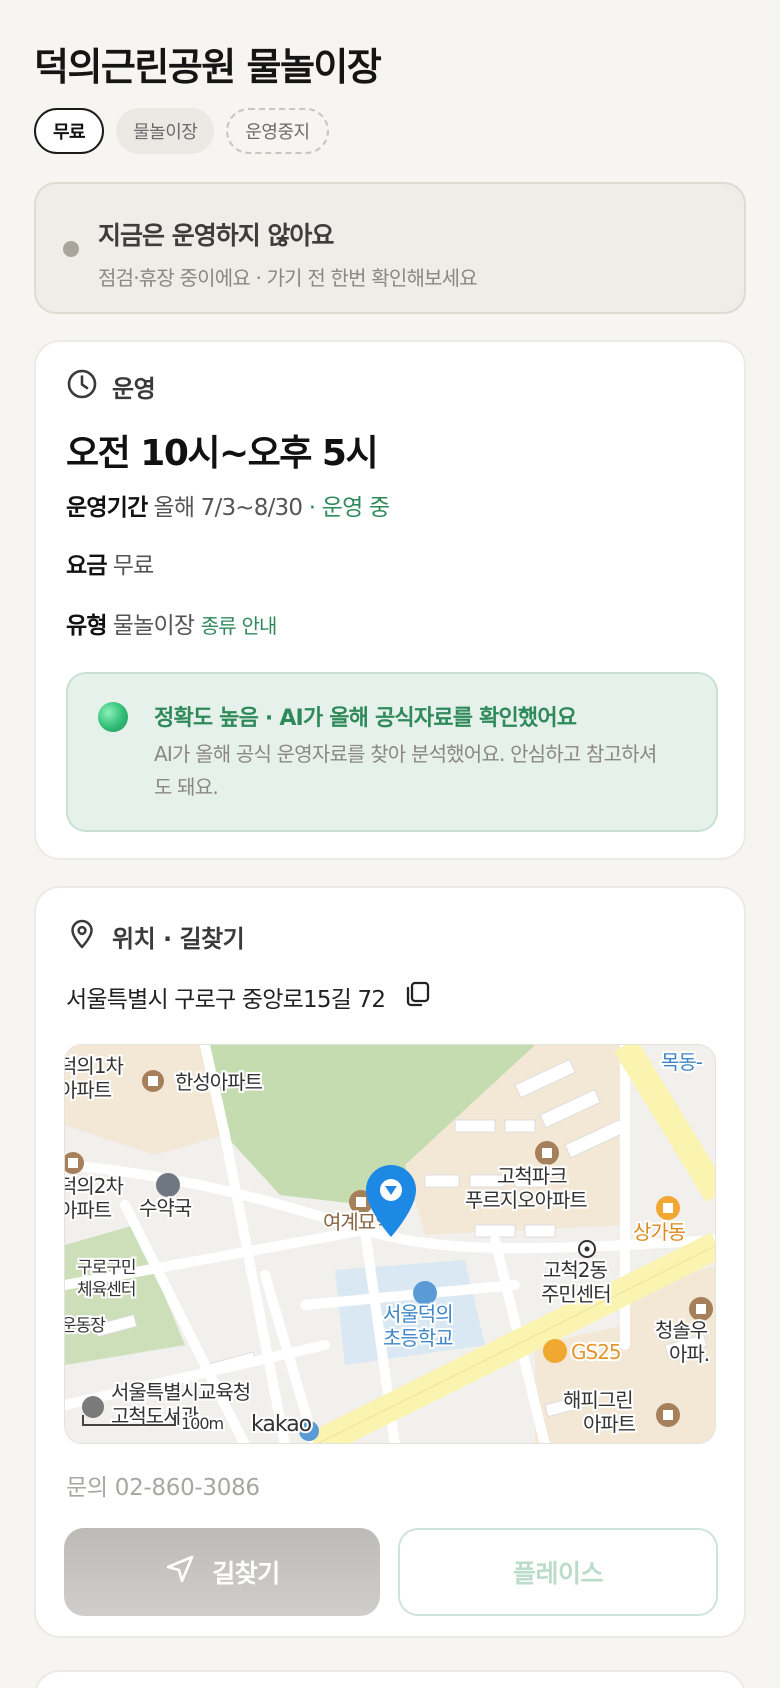  Describe the element at coordinates (288, 278) in the screenshot. I see `notice-subtitle: 점검·휴장 중이에요 · 가기 전 한번 확인해보세요` at that location.